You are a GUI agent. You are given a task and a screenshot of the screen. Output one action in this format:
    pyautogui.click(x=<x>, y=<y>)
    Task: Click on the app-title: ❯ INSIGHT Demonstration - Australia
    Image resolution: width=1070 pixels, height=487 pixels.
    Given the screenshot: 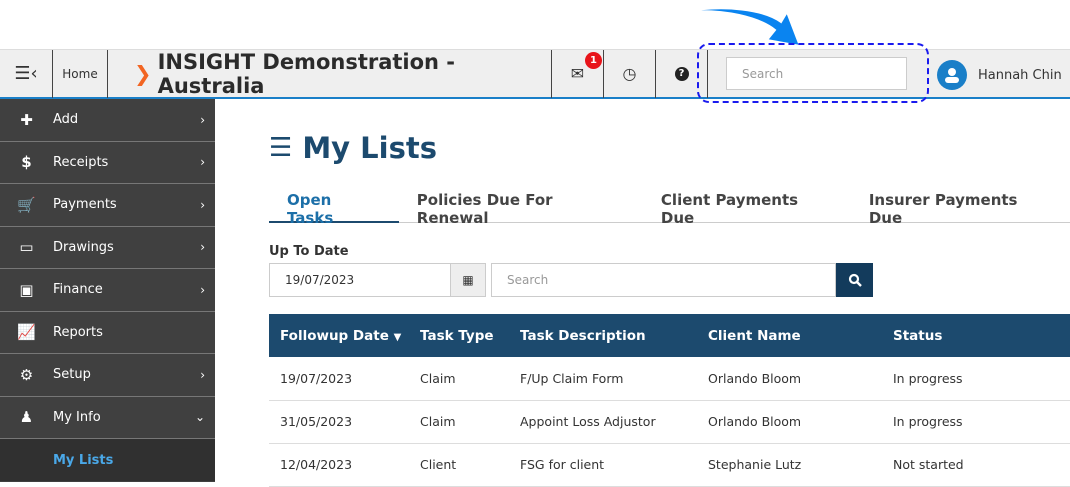 What is the action you would take?
    pyautogui.click(x=330, y=73)
    